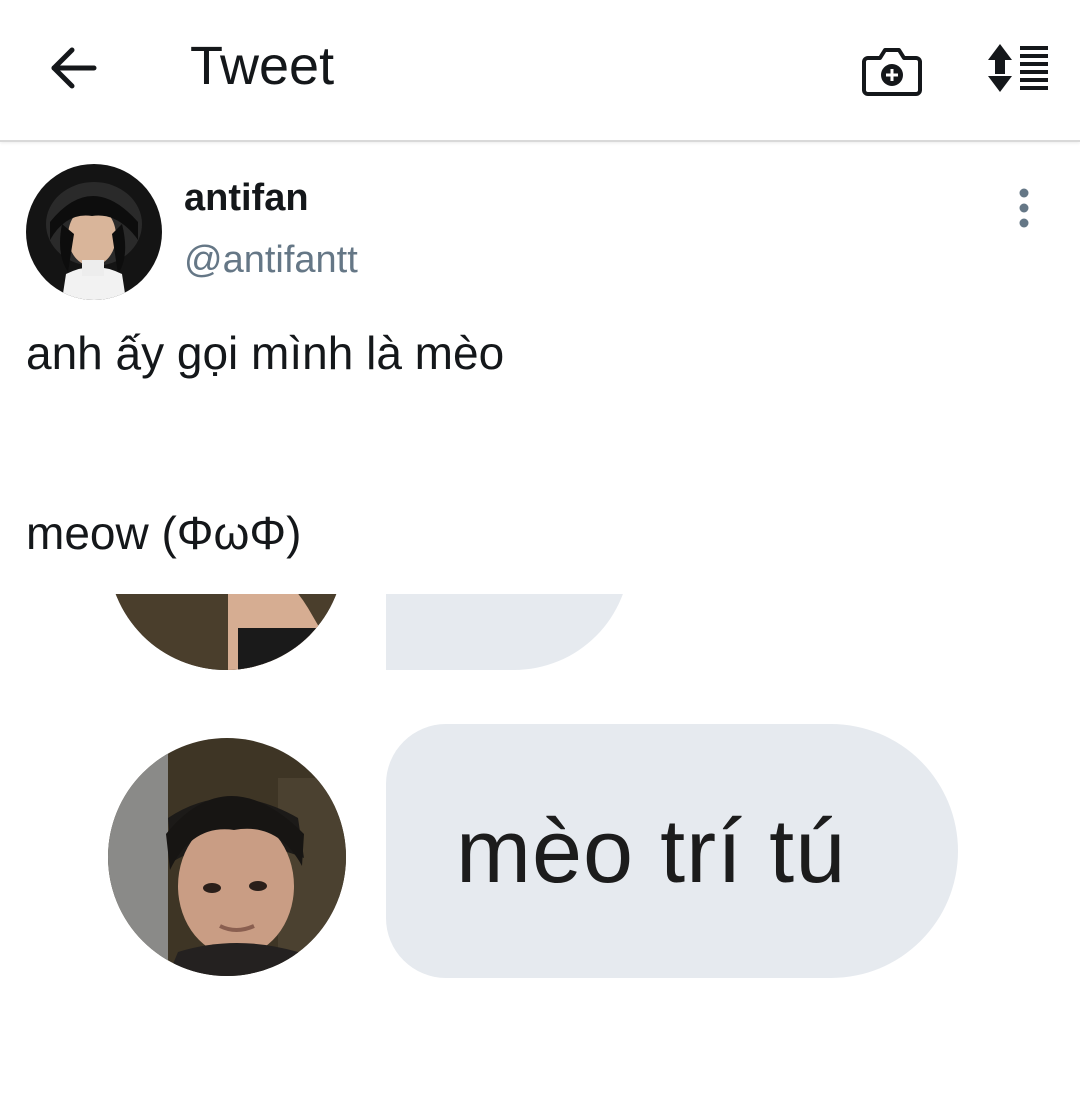 This screenshot has height=1107, width=1080. I want to click on chat-bubble-partial, so click(508, 632).